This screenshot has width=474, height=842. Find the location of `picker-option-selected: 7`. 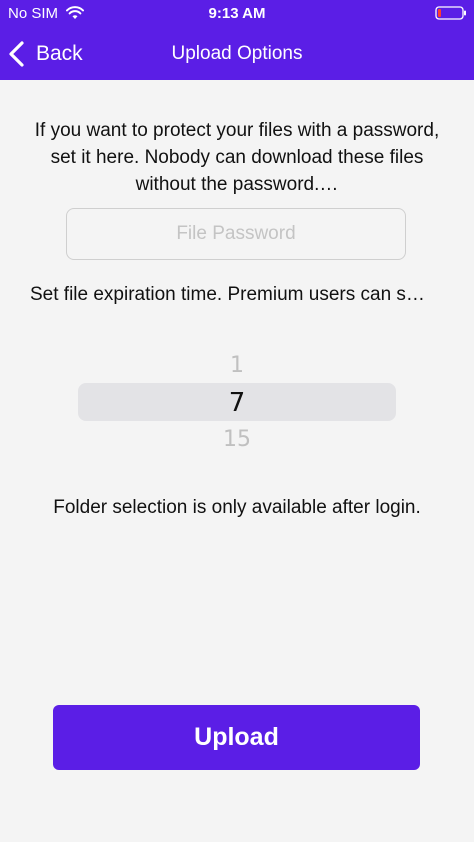

picker-option-selected: 7 is located at coordinates (237, 403).